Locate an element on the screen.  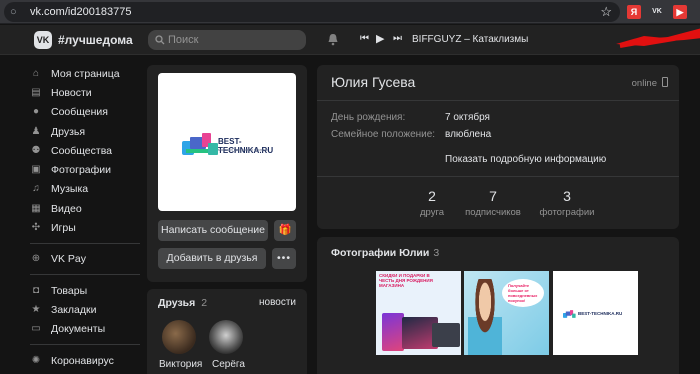
sidebar-item-label: Музыка is located at coordinates (70, 189).